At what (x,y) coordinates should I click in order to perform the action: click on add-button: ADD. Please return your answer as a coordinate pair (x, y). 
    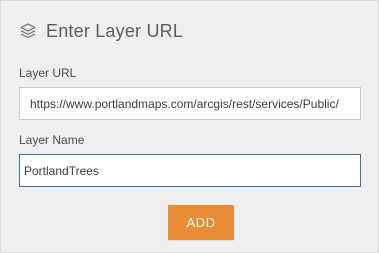
    Looking at the image, I should click on (201, 222).